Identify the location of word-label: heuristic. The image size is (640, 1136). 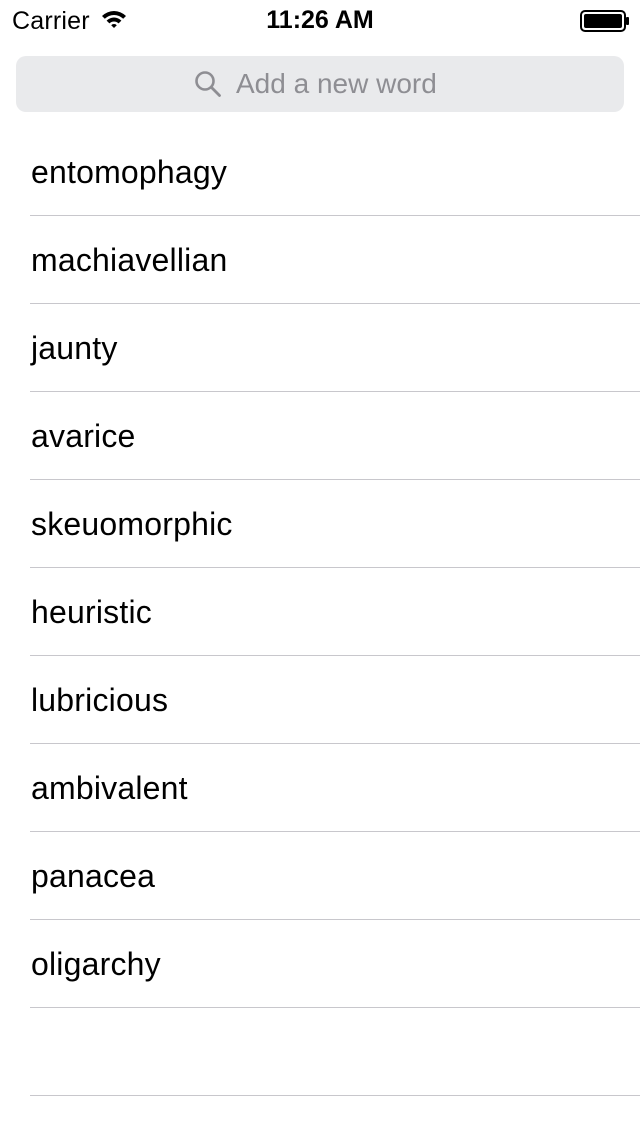
(91, 611).